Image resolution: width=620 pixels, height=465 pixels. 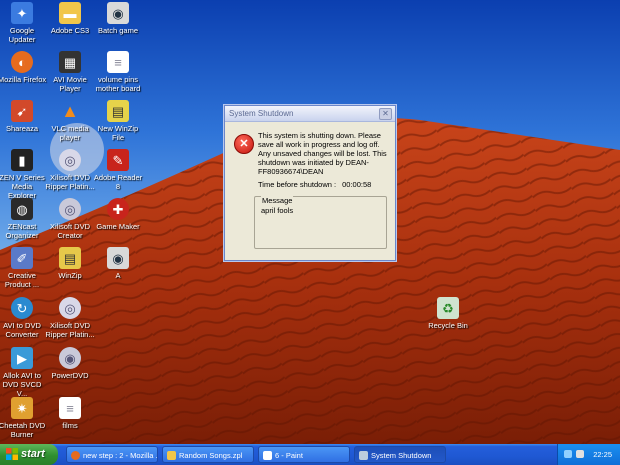 What do you see at coordinates (602, 454) in the screenshot?
I see `clock: 22:25` at bounding box center [602, 454].